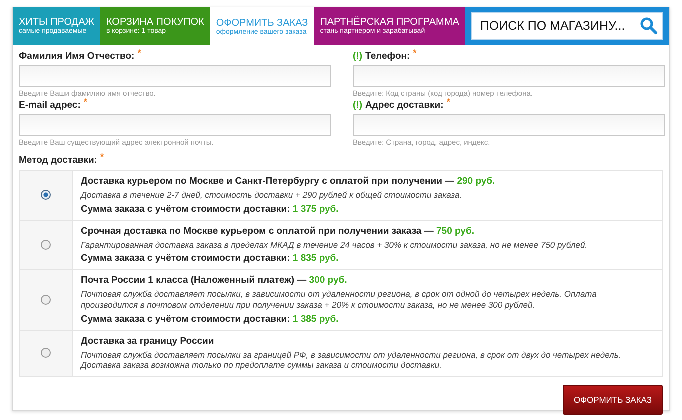 The width and height of the screenshot is (682, 420). I want to click on field-label: Телефон:, so click(388, 56).